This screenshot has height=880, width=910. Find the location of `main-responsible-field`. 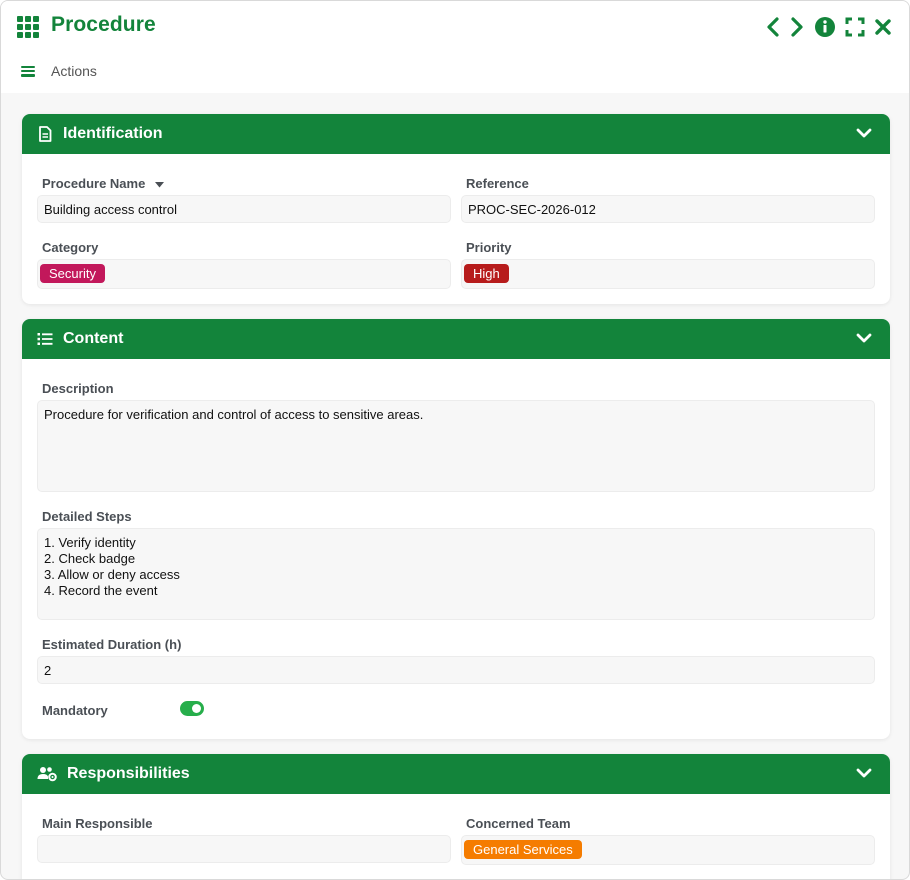

main-responsible-field is located at coordinates (244, 849).